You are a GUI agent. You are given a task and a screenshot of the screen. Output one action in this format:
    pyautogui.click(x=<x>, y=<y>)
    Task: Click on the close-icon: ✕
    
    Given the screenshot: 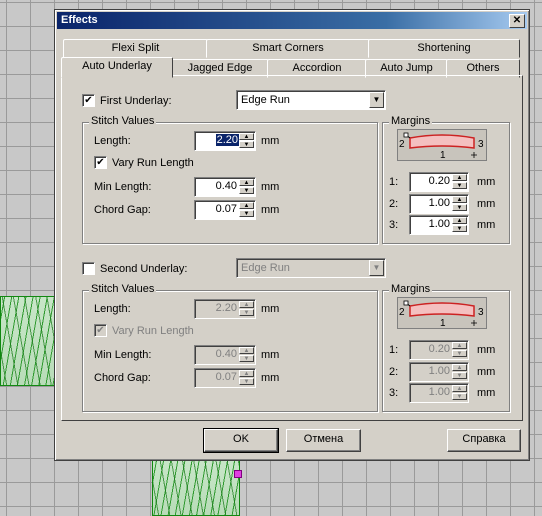 What is the action you would take?
    pyautogui.click(x=517, y=21)
    